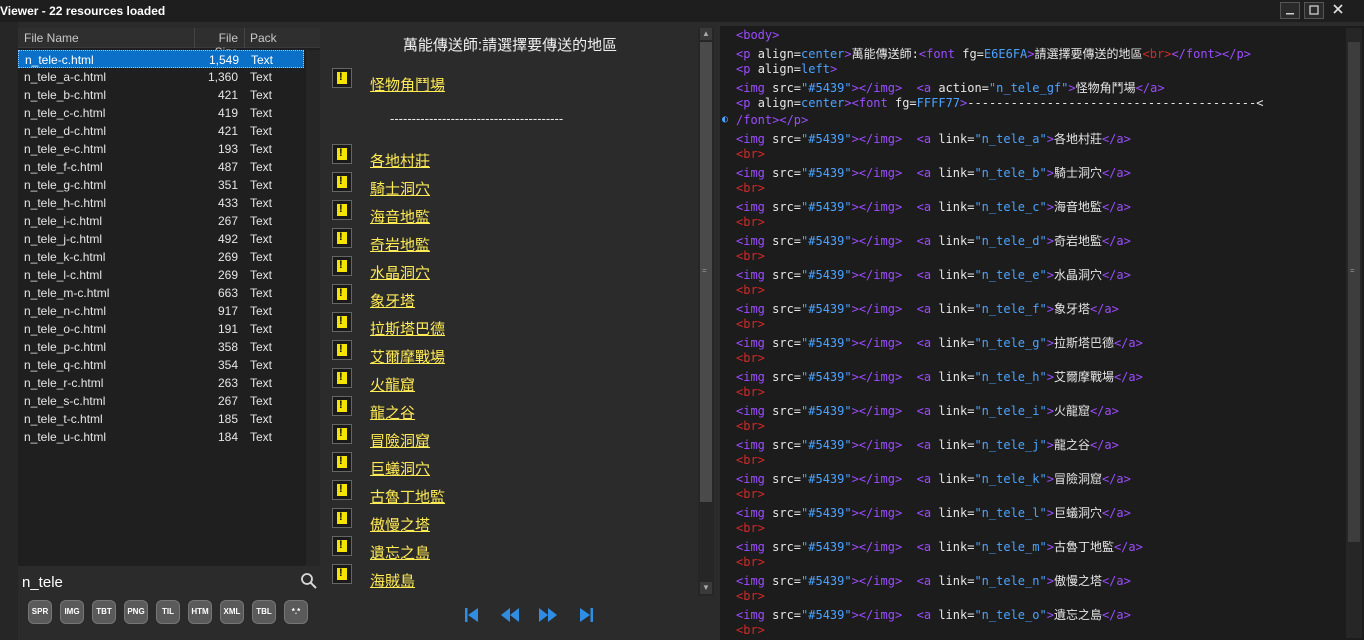  What do you see at coordinates (1010, 241) in the screenshot?
I see `source-token: "n_tele_d"` at bounding box center [1010, 241].